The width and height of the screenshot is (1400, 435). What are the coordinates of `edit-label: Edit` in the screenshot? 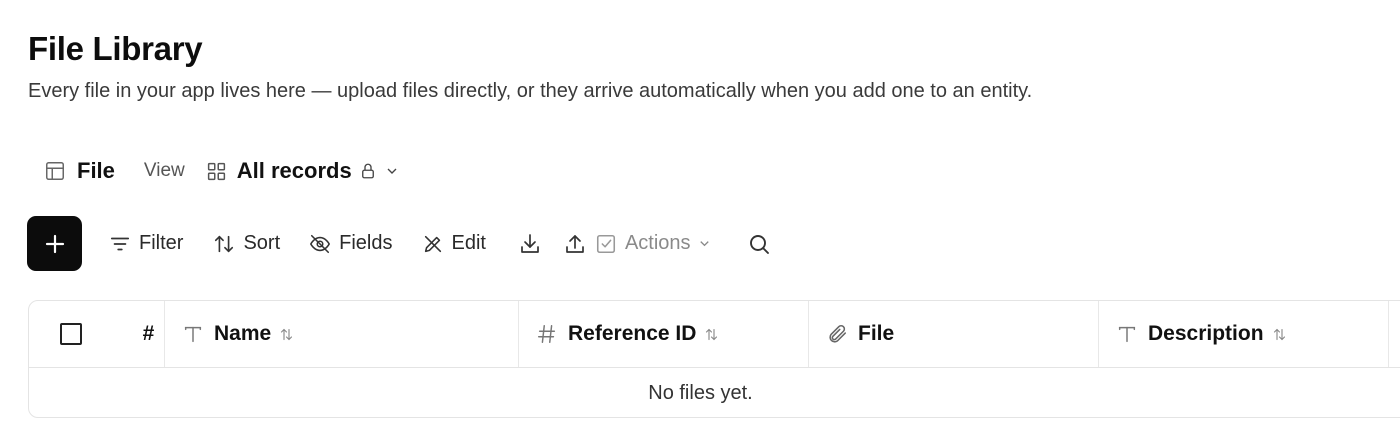 It's located at (468, 243).